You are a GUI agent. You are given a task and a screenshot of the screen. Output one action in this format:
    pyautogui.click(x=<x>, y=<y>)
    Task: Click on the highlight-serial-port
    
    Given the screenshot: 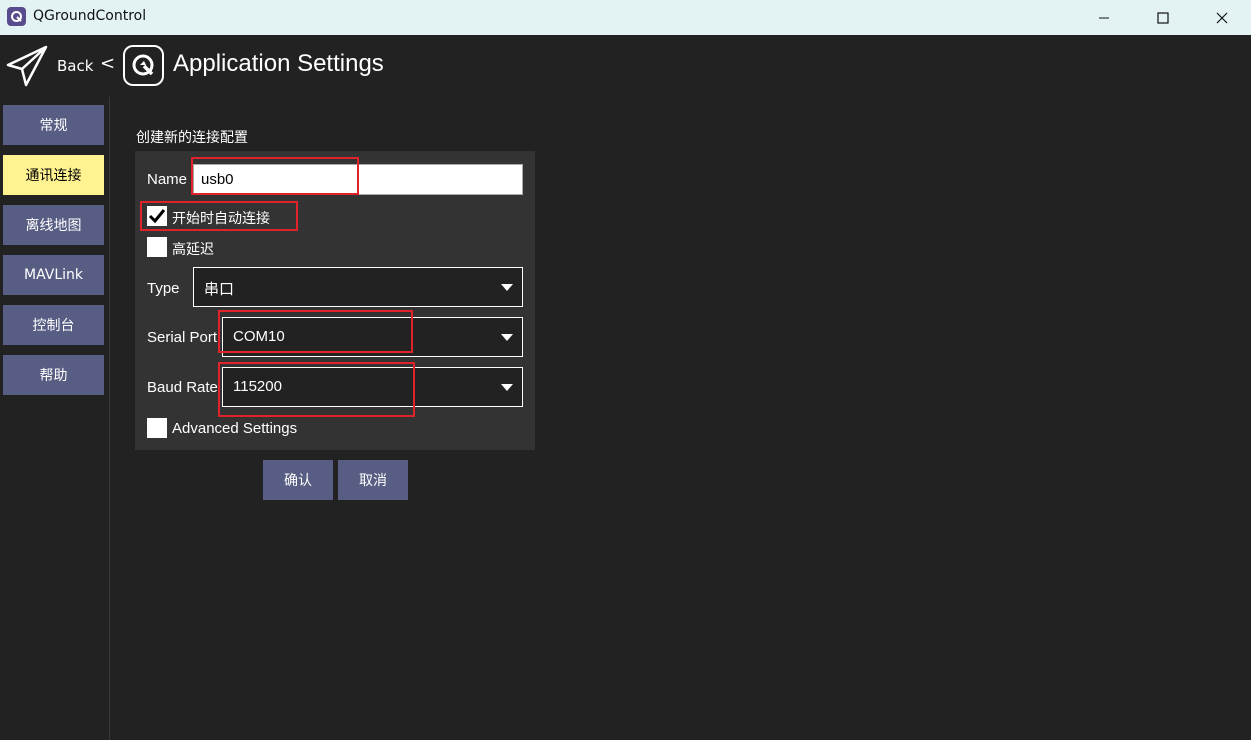 What is the action you would take?
    pyautogui.click(x=315, y=331)
    